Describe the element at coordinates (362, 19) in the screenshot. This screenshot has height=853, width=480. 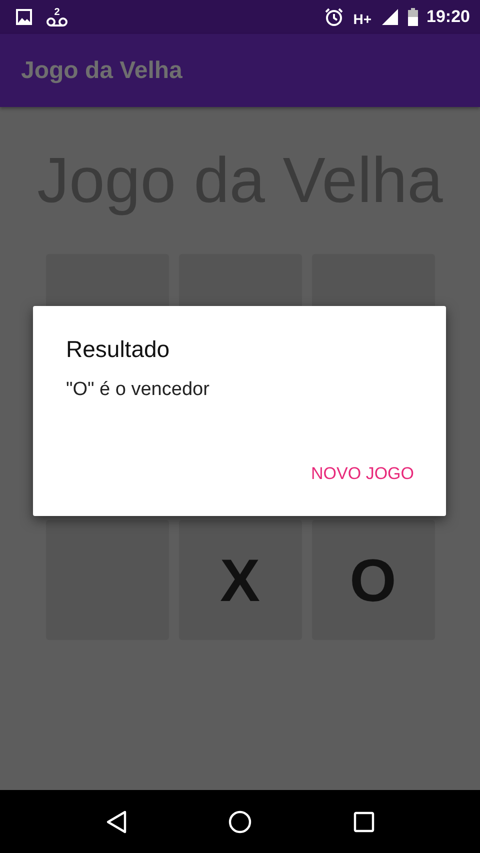
I see `network-type: H+` at that location.